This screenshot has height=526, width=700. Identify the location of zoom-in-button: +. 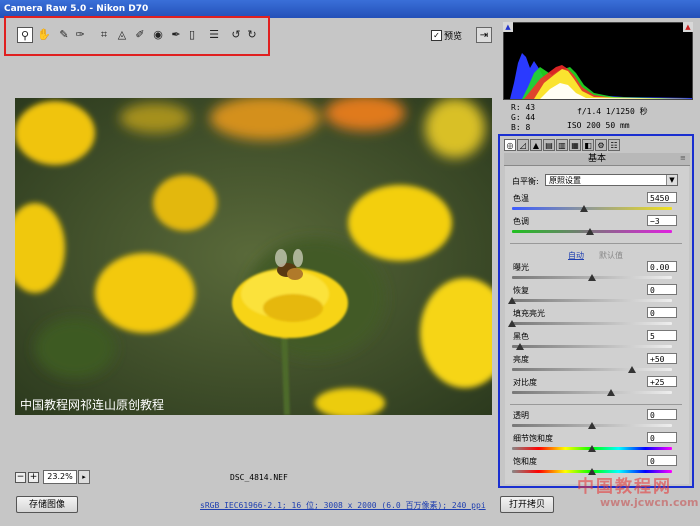
(33, 477).